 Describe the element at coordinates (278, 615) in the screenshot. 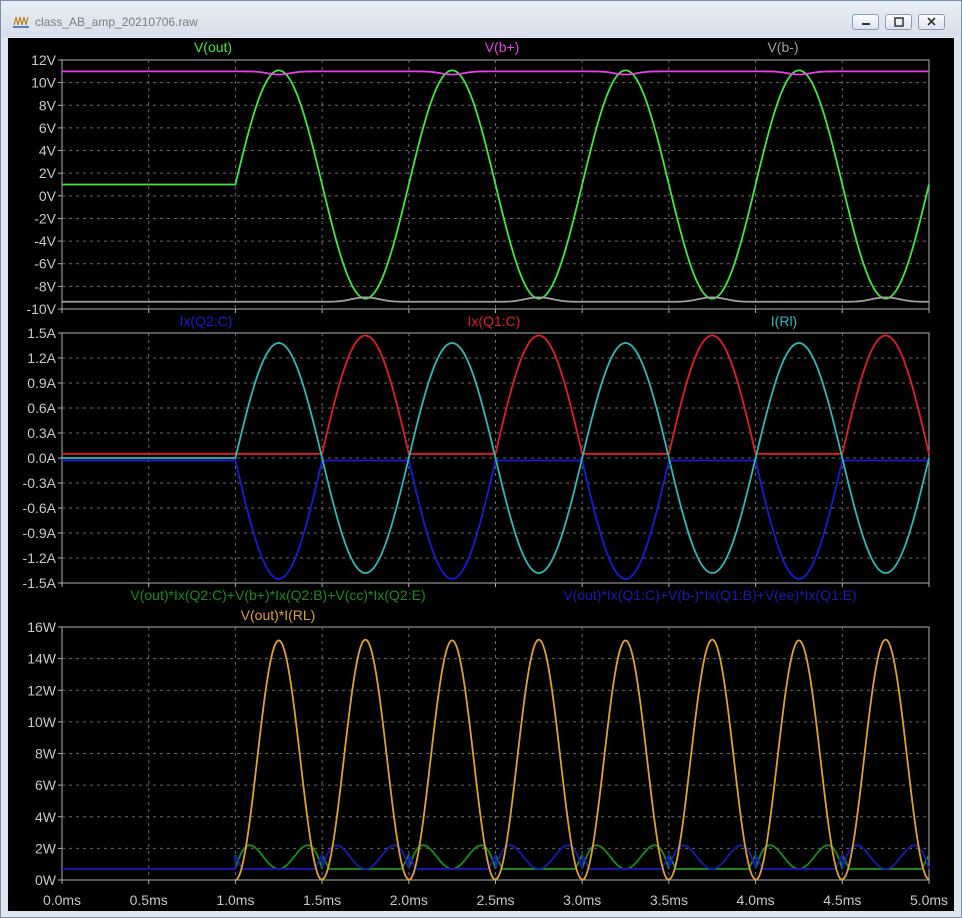

I see `trace-label-p_rl: V(out)*I(RL)` at that location.